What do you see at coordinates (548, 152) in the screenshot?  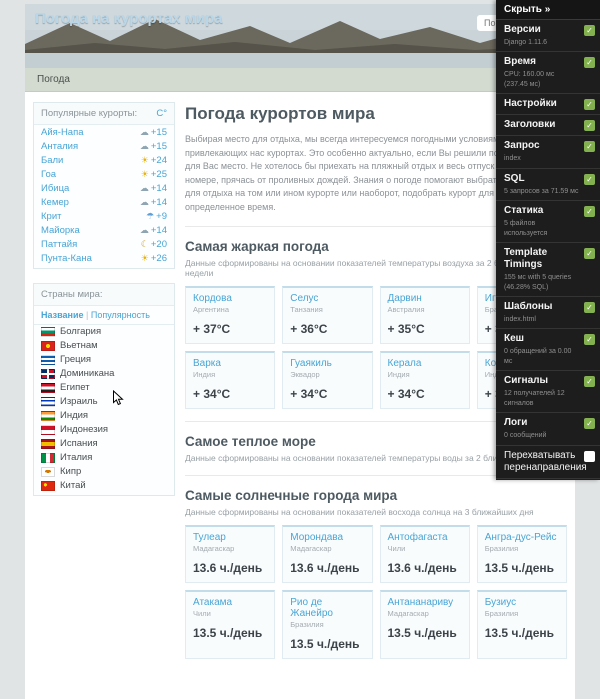 I see `debug-panel-request: Запрос index ✓` at bounding box center [548, 152].